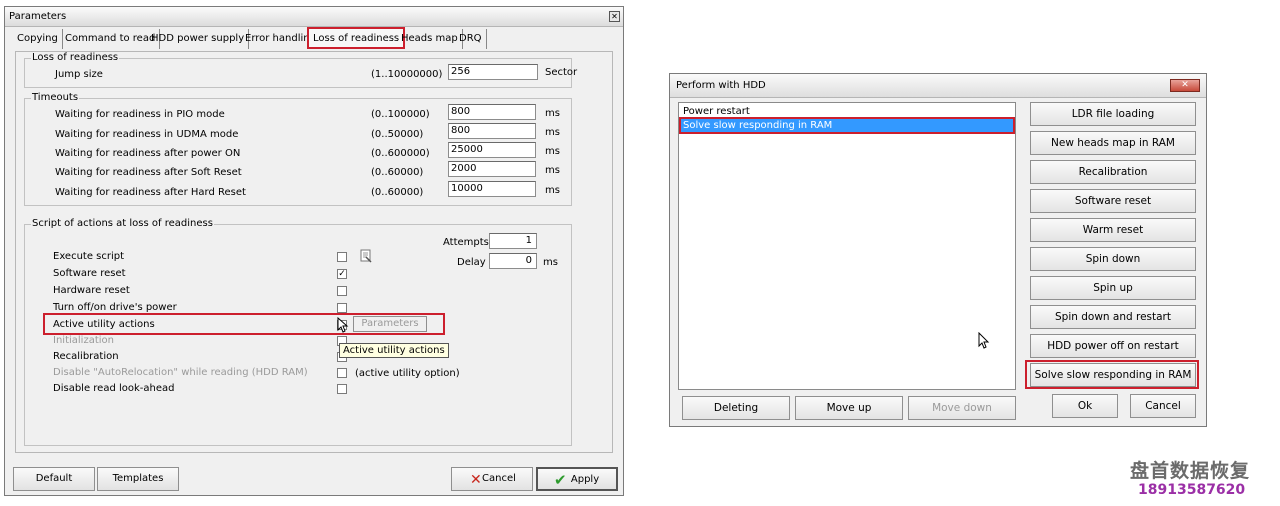  I want to click on attempts-input: 1, so click(513, 241).